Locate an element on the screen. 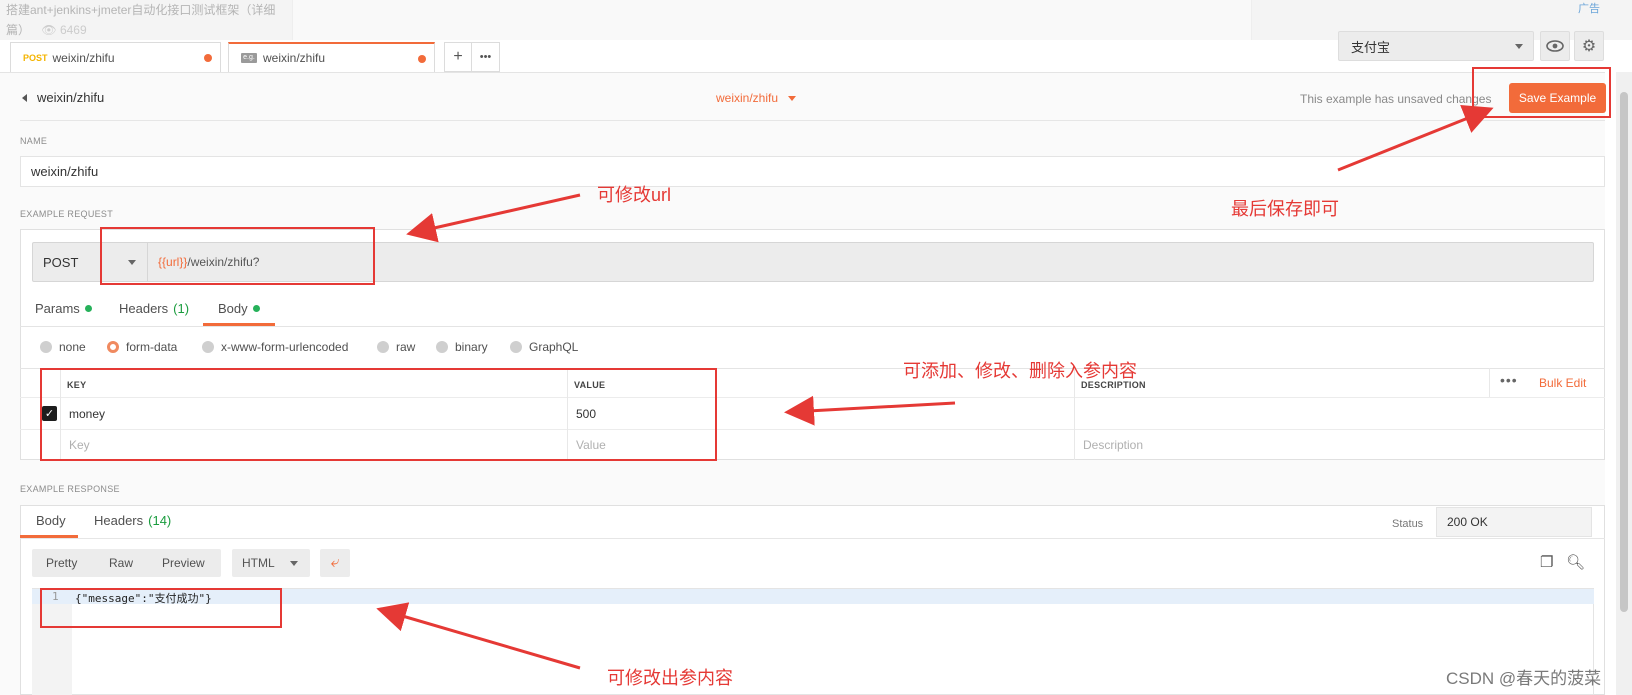 The height and width of the screenshot is (695, 1632). scrollbar-thumb is located at coordinates (1624, 352).